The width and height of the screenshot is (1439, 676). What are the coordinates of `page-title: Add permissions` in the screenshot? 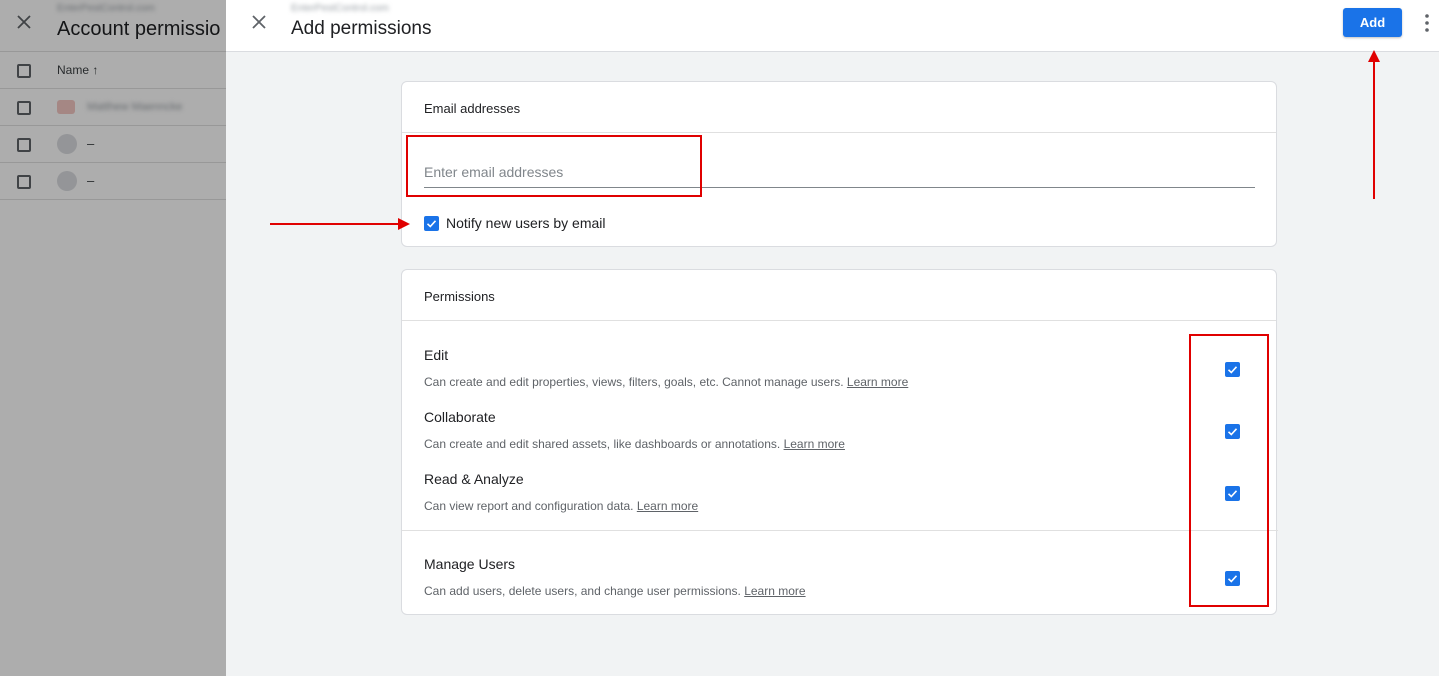 It's located at (361, 28).